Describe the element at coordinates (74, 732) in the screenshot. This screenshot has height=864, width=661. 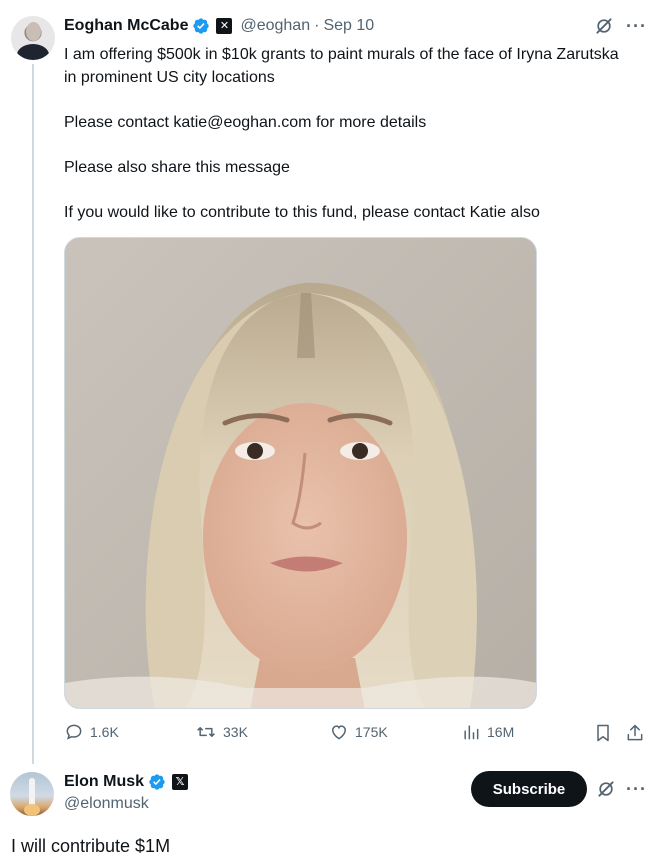
I see `reply-icon` at that location.